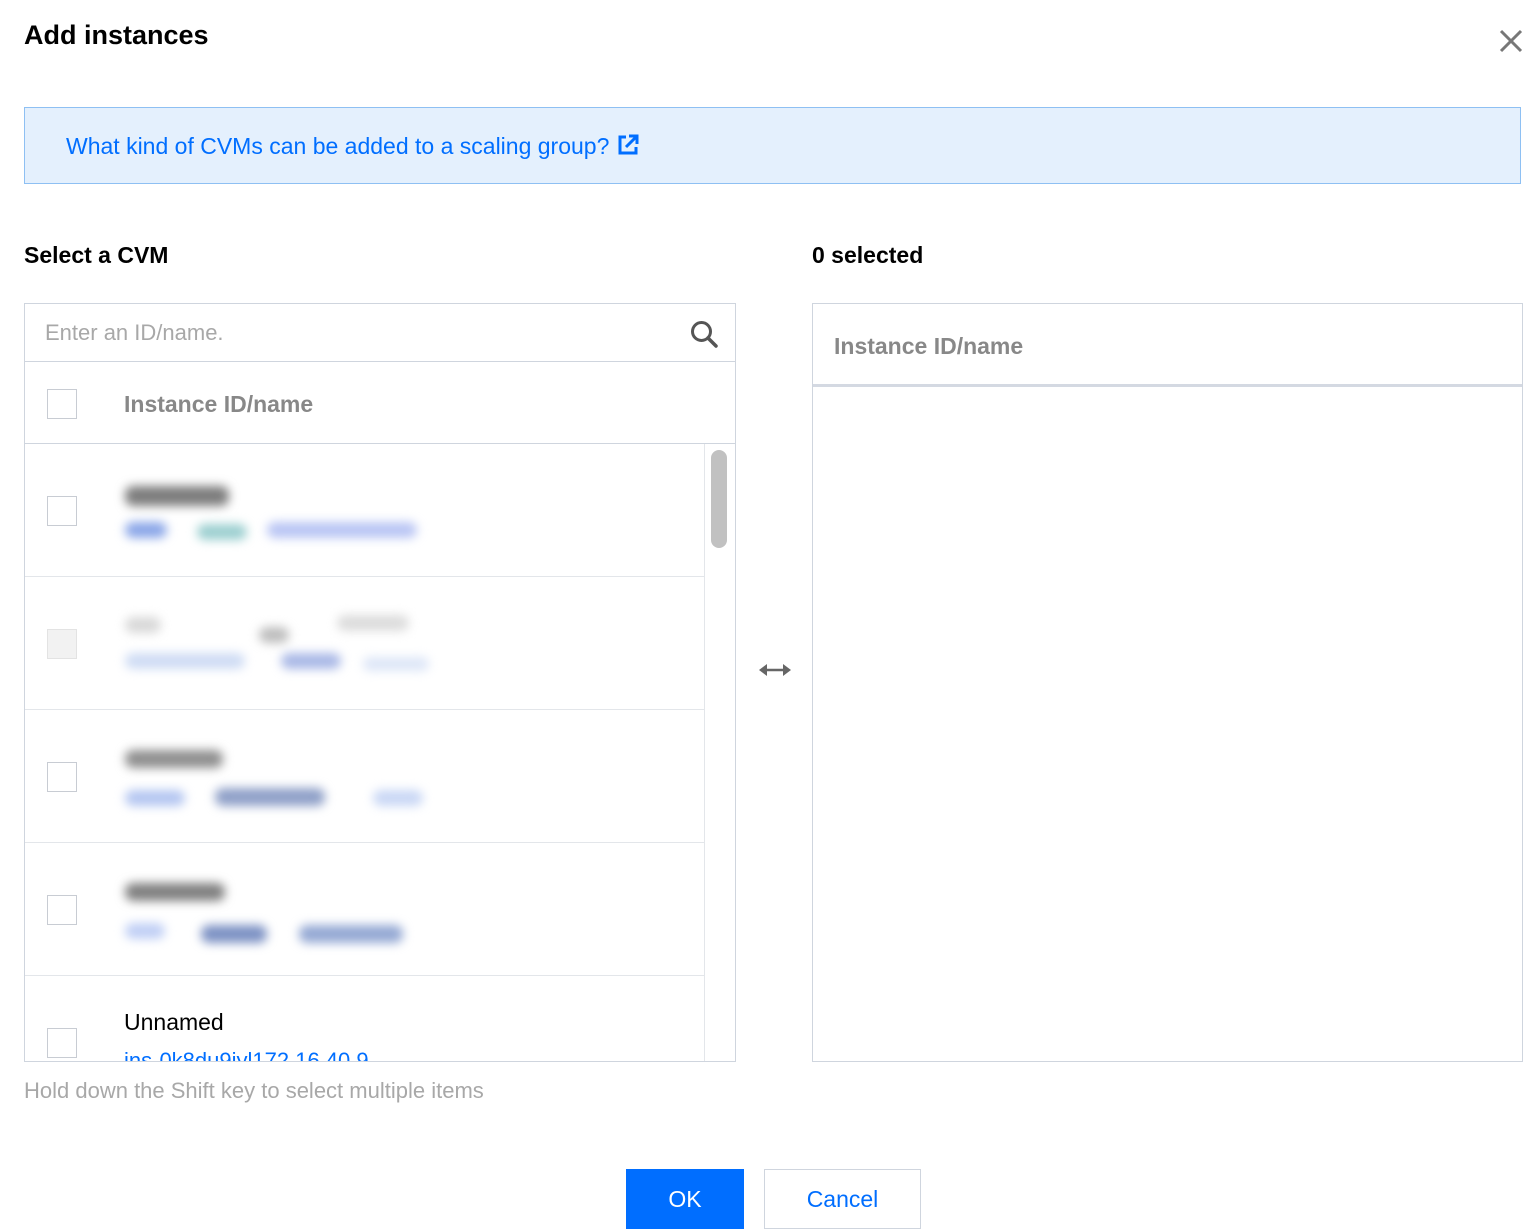 The width and height of the screenshot is (1529, 1230). What do you see at coordinates (1167, 345) in the screenshot?
I see `selected-list-header: Instance ID/name` at bounding box center [1167, 345].